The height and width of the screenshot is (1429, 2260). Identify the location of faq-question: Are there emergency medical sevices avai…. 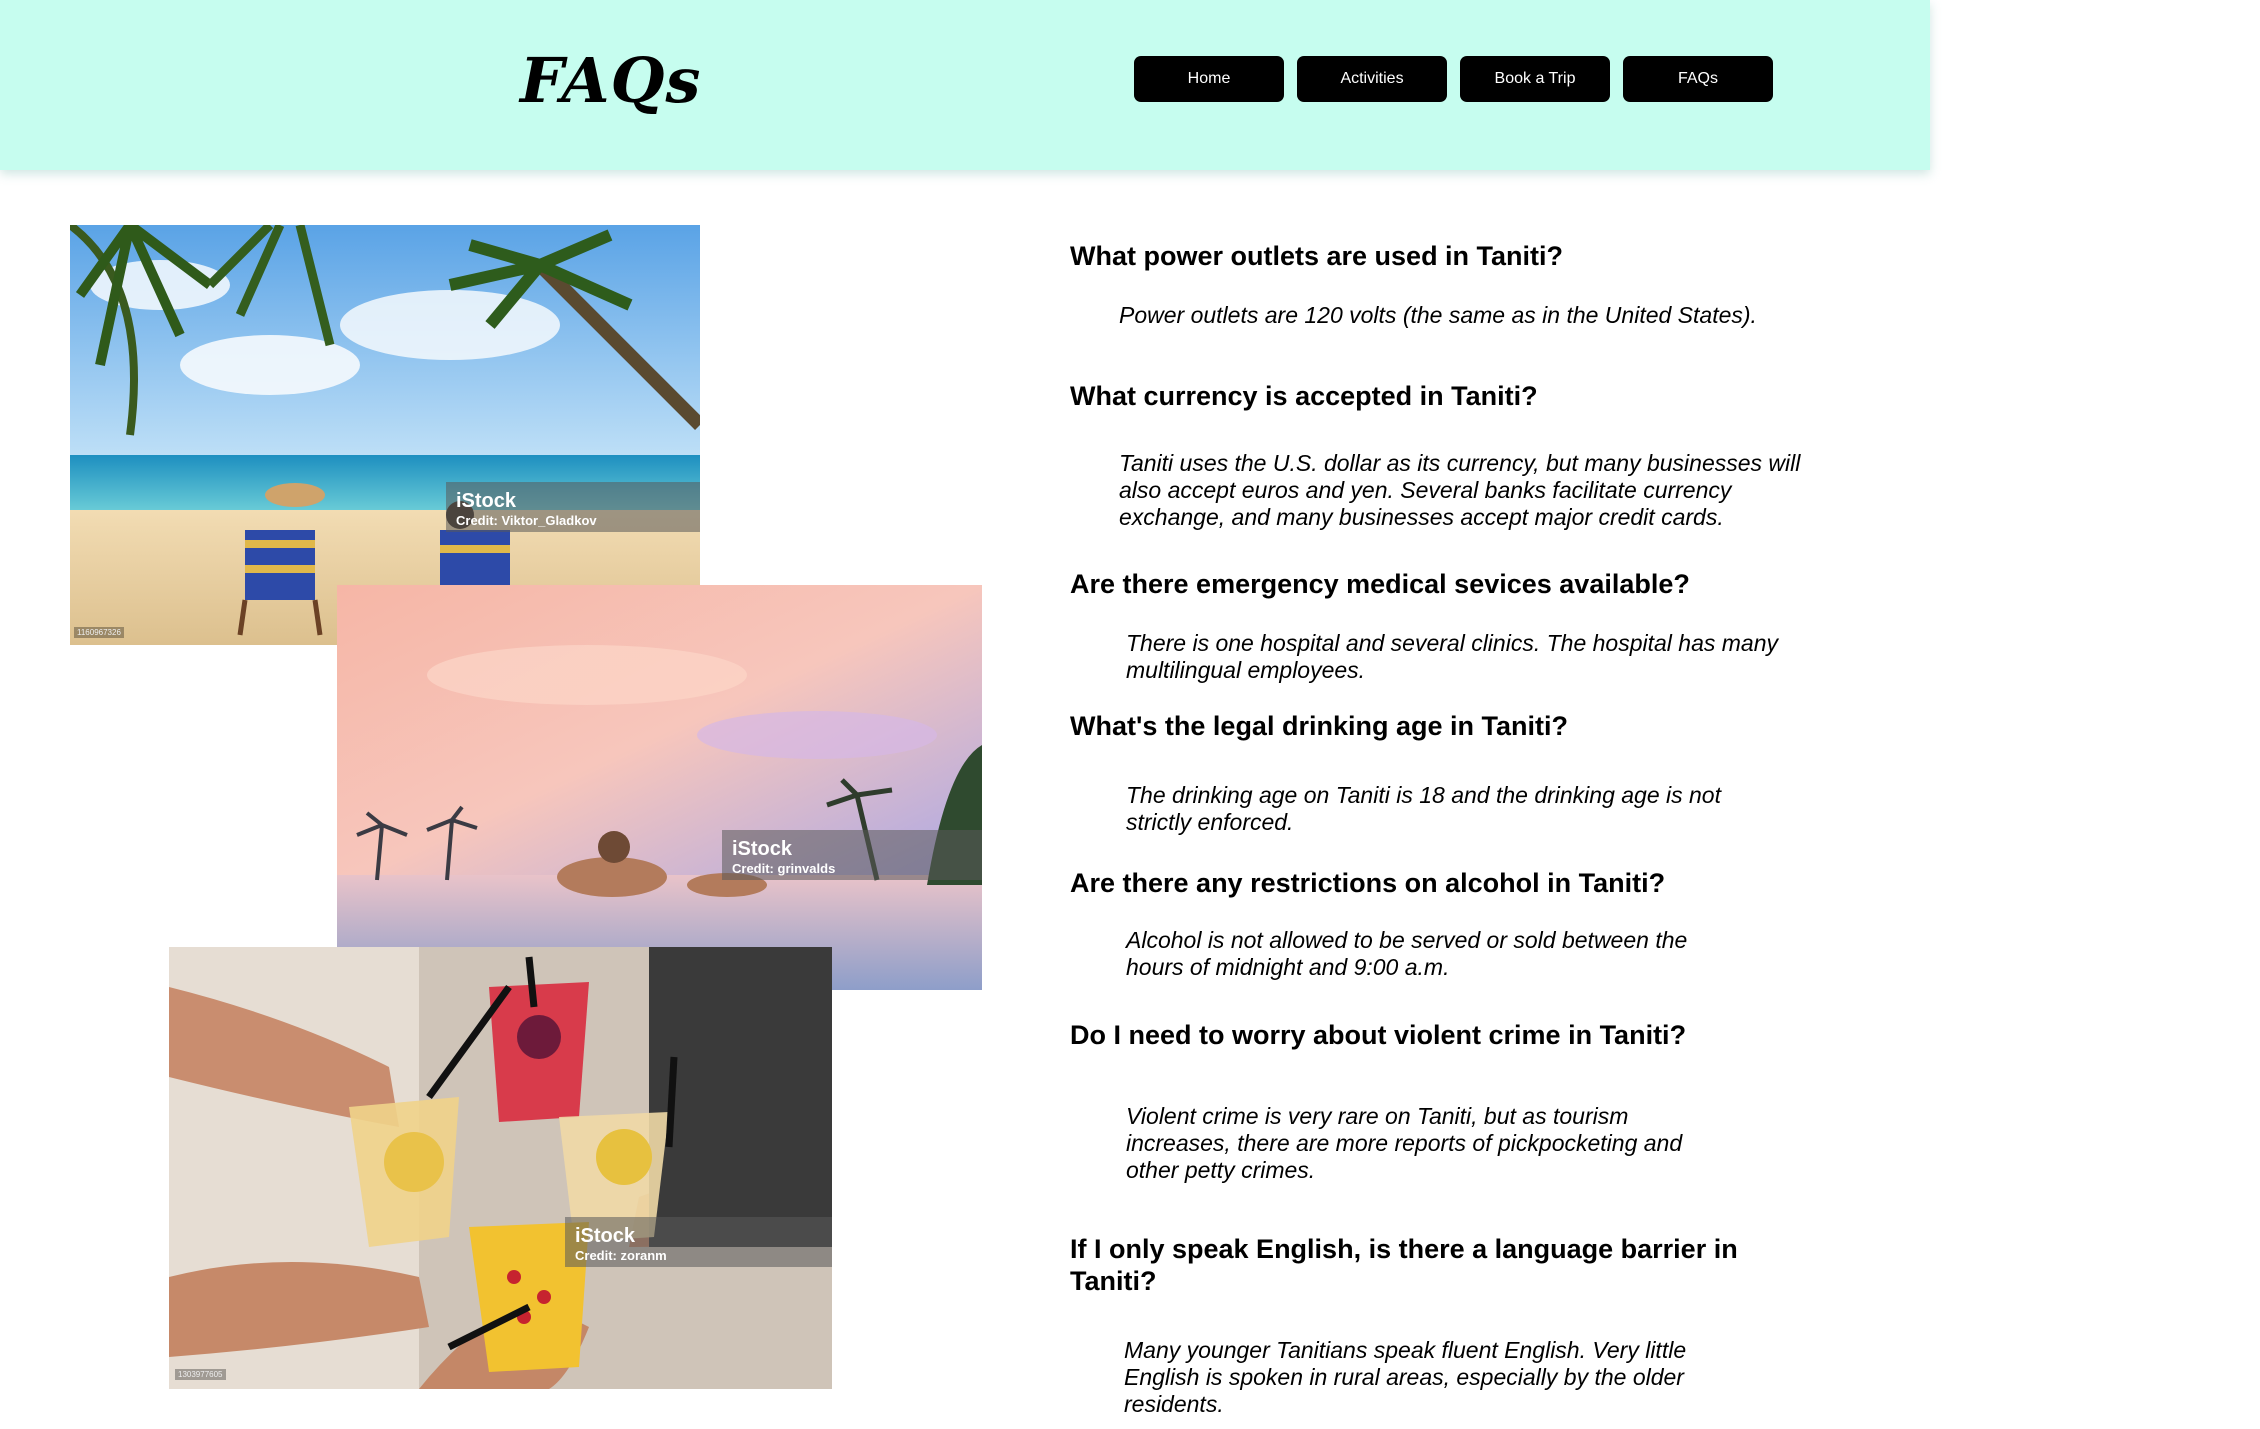
(1380, 584).